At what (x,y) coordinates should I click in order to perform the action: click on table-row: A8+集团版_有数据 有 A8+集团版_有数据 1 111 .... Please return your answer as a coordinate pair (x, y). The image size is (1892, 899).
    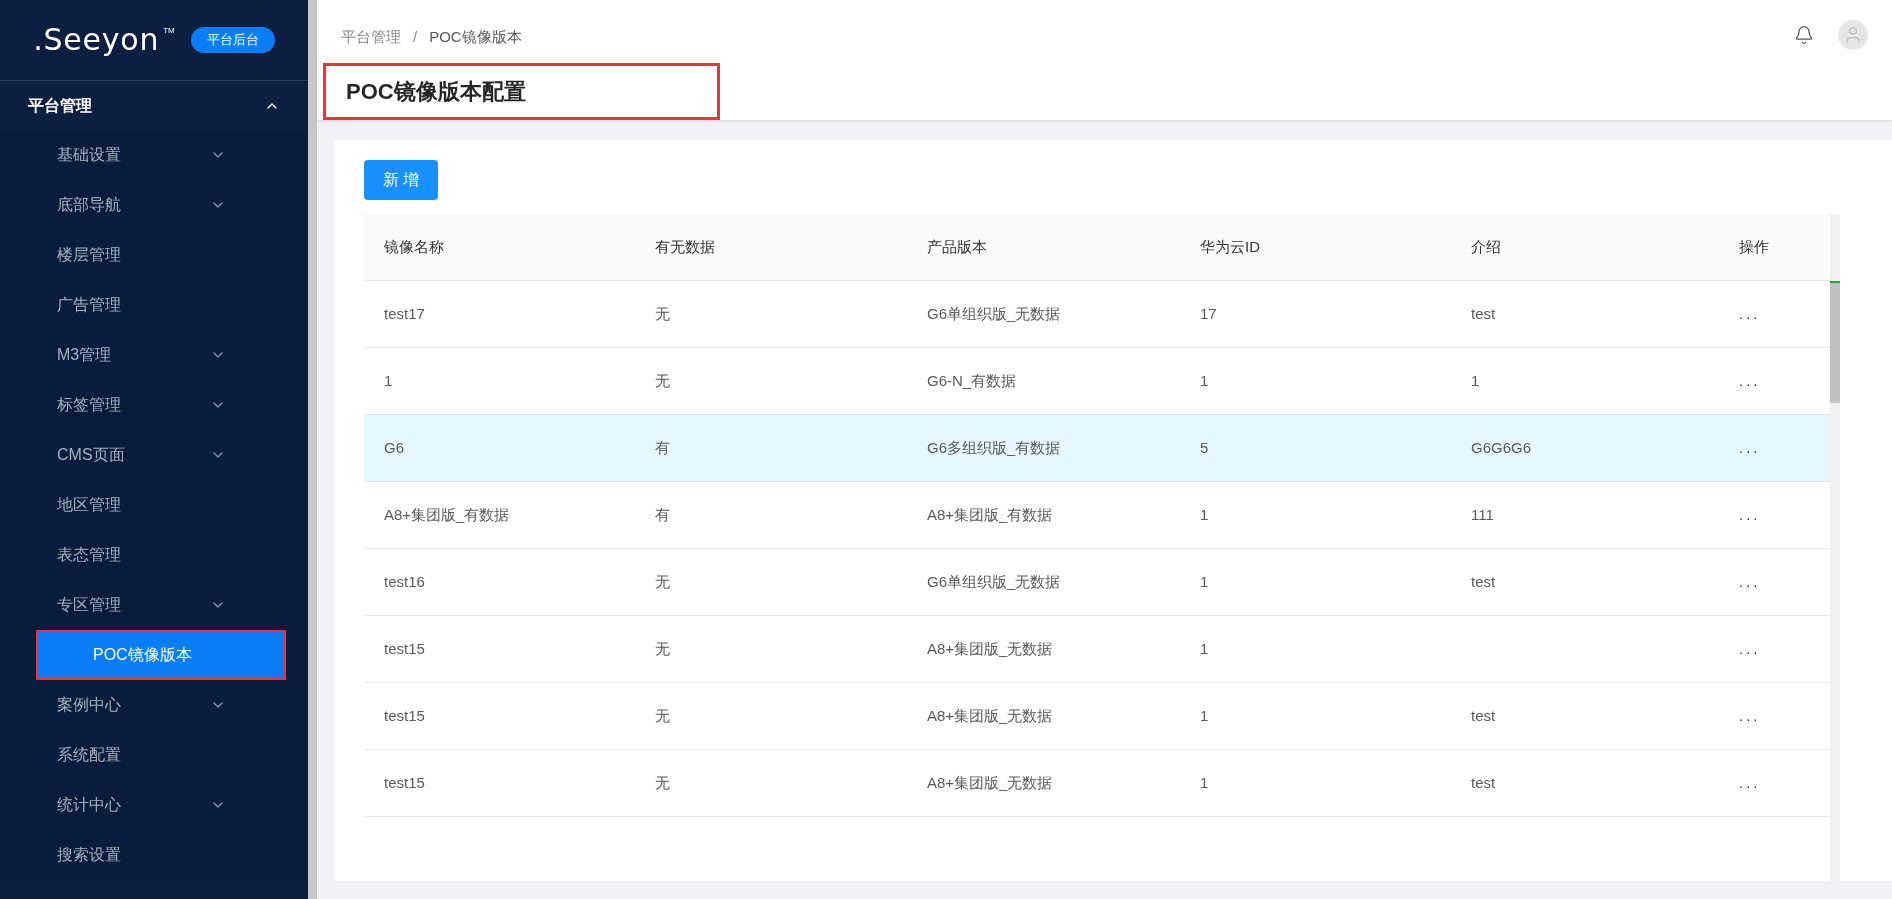
    Looking at the image, I should click on (1097, 515).